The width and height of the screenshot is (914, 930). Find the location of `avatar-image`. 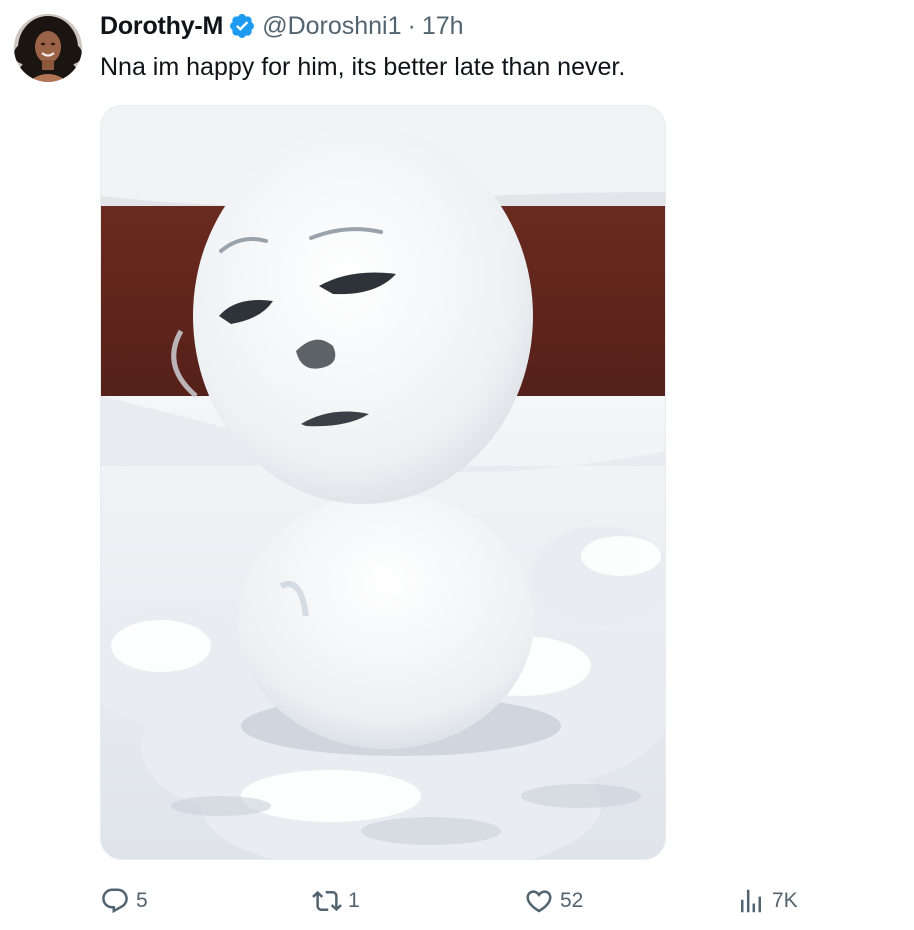

avatar-image is located at coordinates (48, 48).